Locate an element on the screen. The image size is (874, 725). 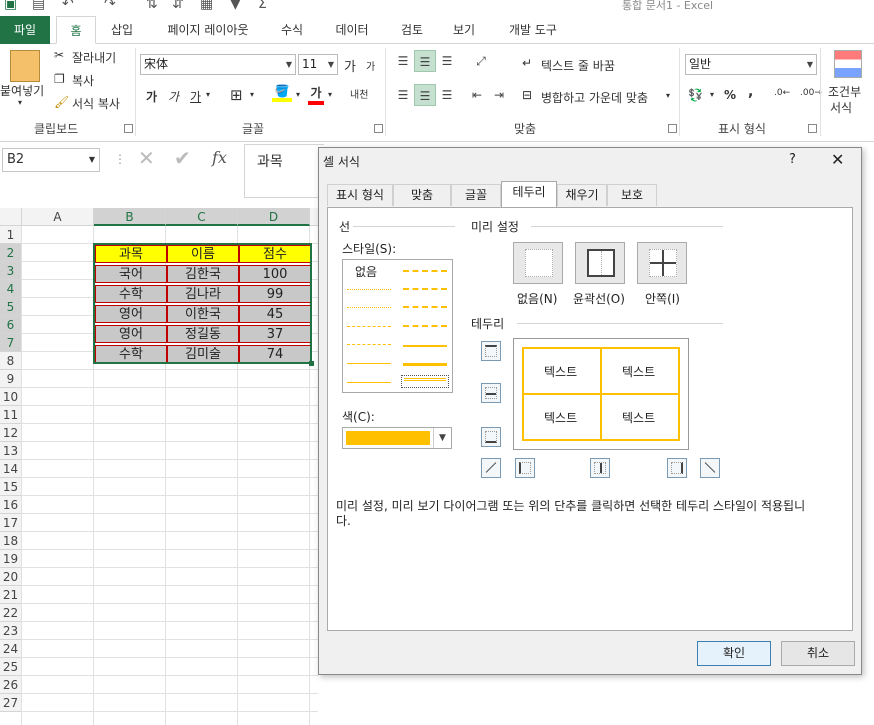
cancel-edit-icon: ✕ is located at coordinates (146, 158).